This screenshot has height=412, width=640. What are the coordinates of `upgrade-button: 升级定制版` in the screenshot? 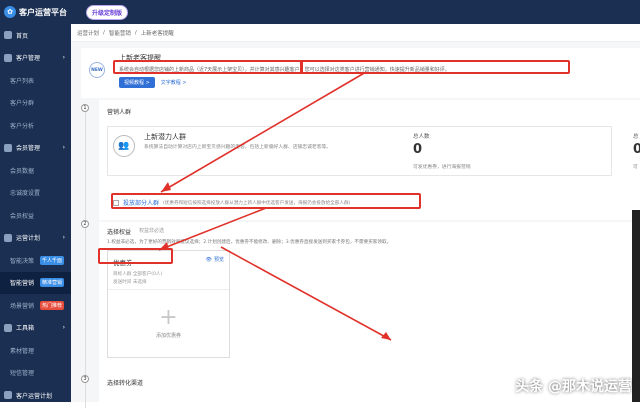 It's located at (107, 12).